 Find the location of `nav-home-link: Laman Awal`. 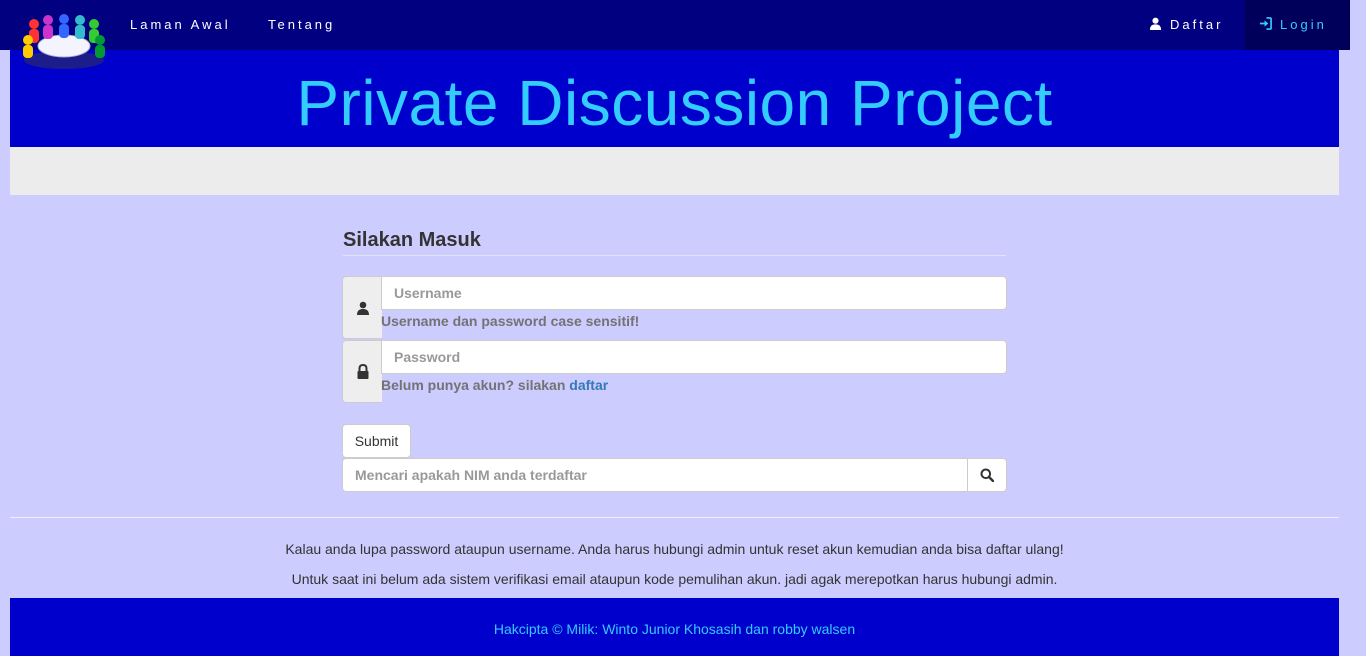

nav-home-link: Laman Awal is located at coordinates (180, 25).